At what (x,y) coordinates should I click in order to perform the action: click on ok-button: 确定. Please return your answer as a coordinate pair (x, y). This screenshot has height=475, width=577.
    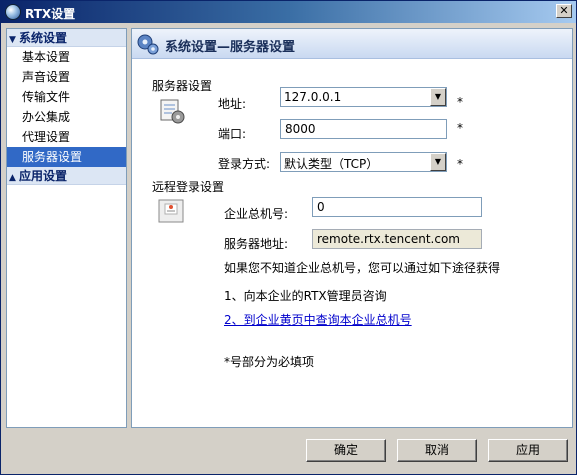
    Looking at the image, I should click on (346, 450).